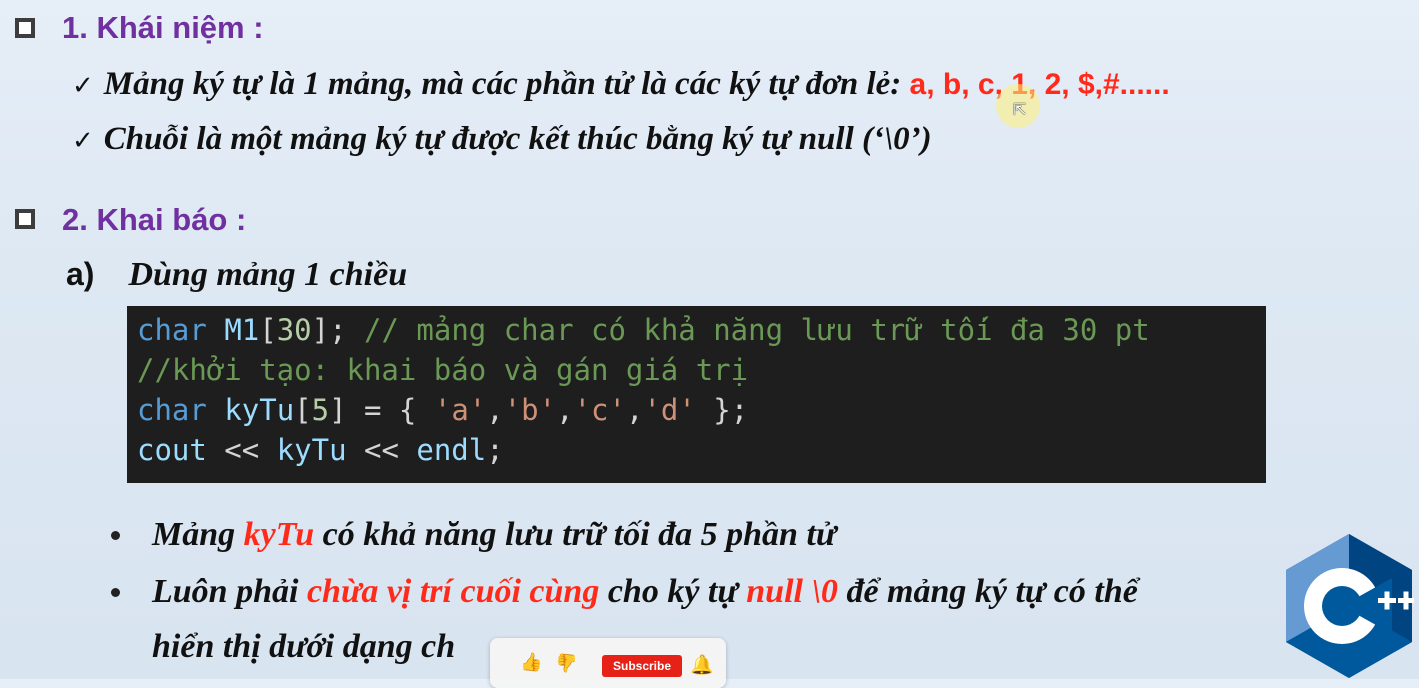  I want to click on thumbs-down-icon: 👍, so click(567, 662).